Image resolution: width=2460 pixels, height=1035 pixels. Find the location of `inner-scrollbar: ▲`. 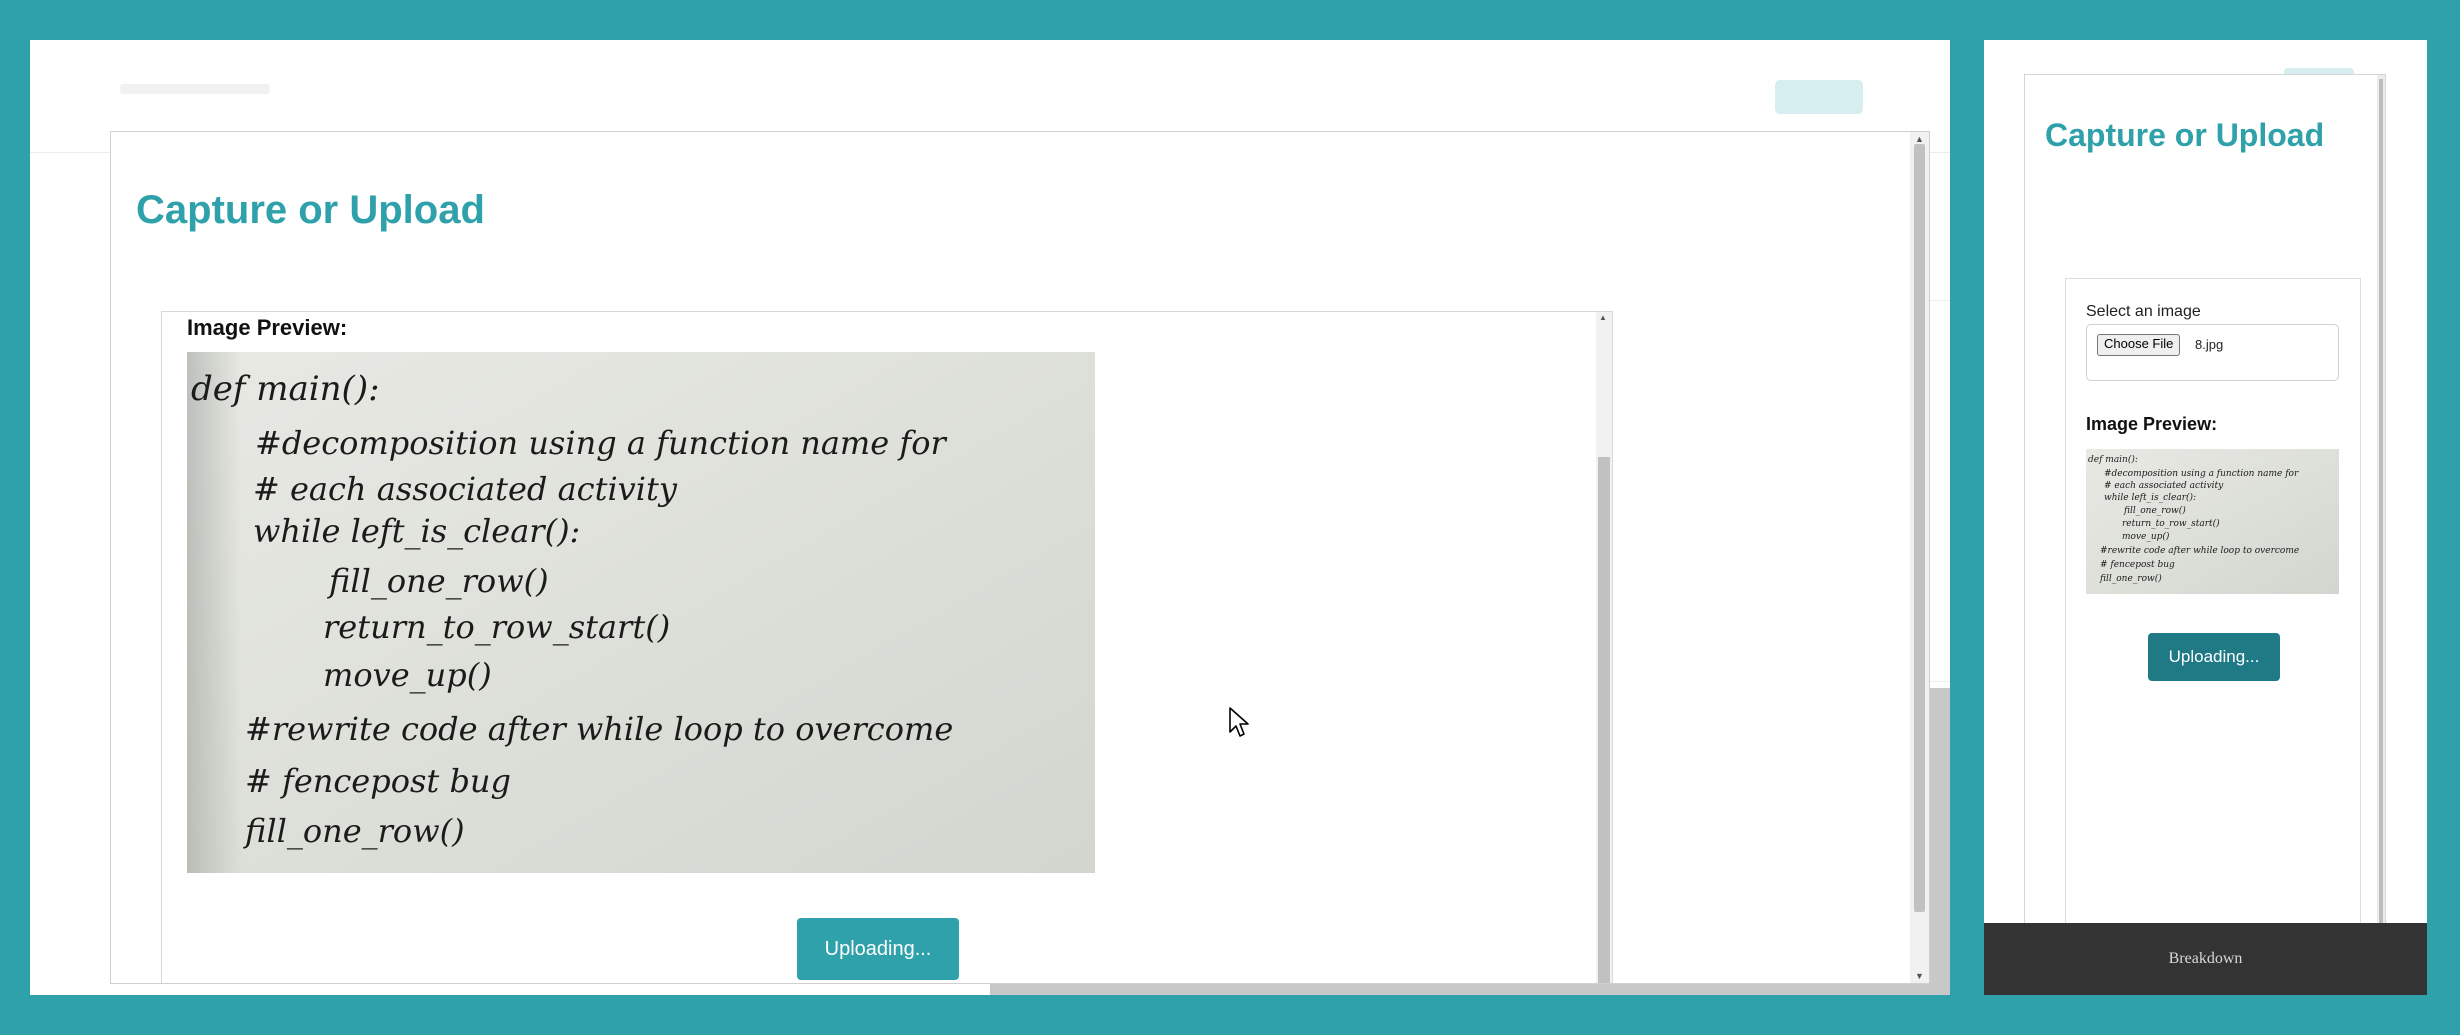

inner-scrollbar: ▲ is located at coordinates (1604, 647).